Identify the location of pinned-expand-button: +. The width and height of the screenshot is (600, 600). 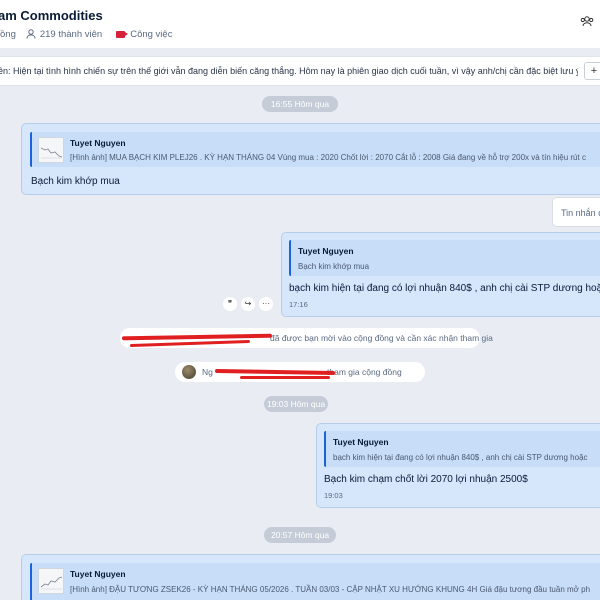
(592, 71).